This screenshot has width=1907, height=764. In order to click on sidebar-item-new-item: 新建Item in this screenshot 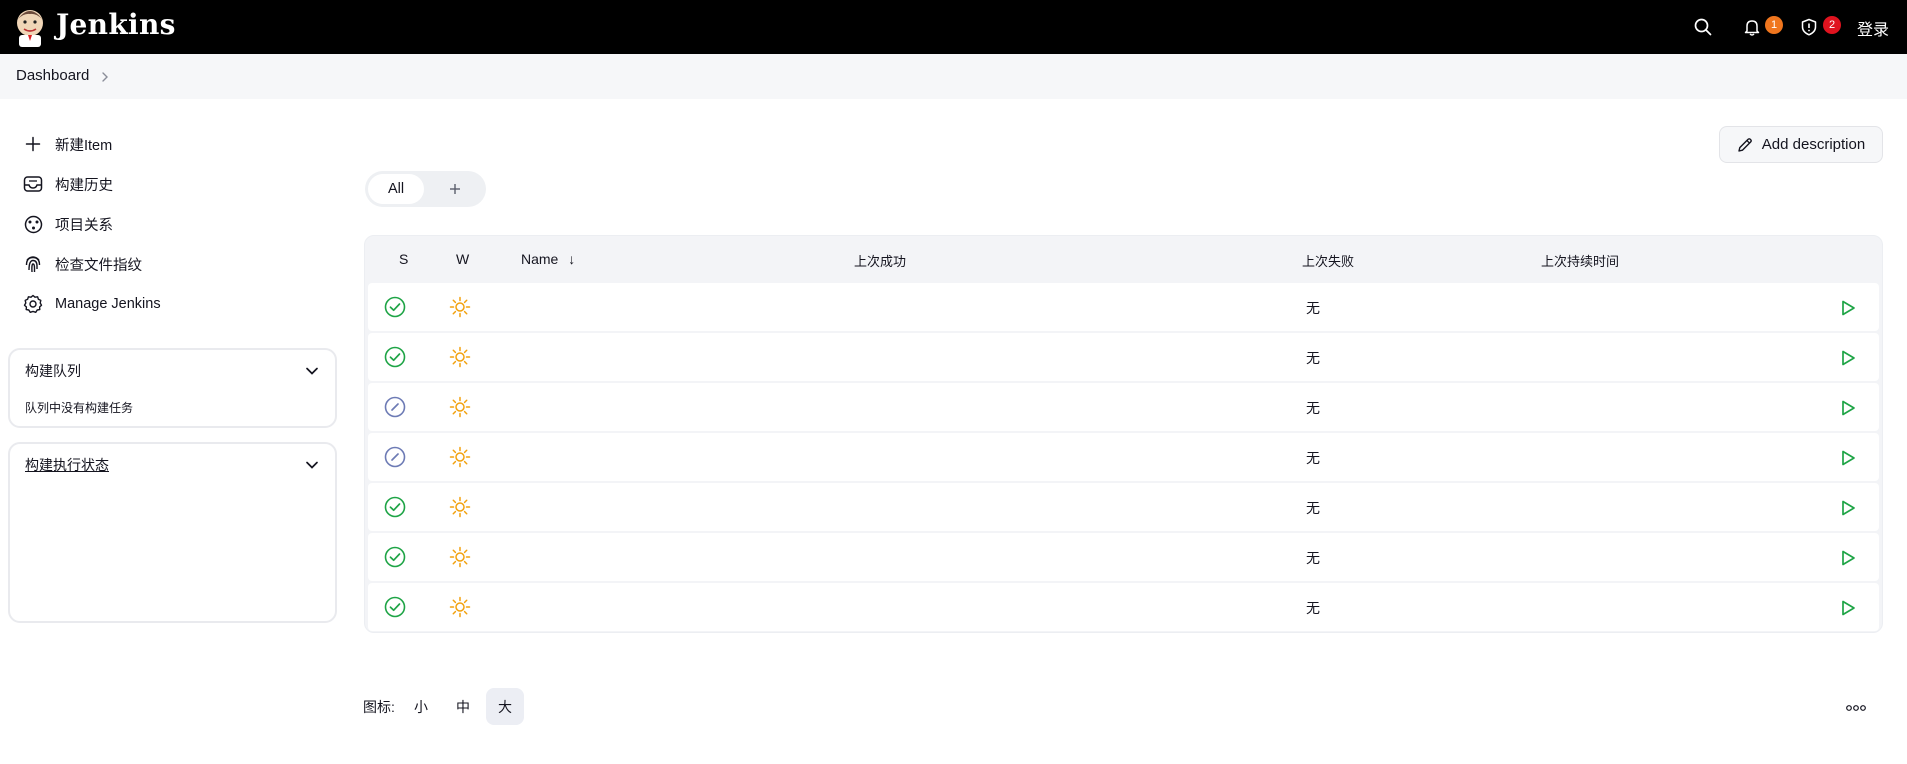, I will do `click(67, 144)`.